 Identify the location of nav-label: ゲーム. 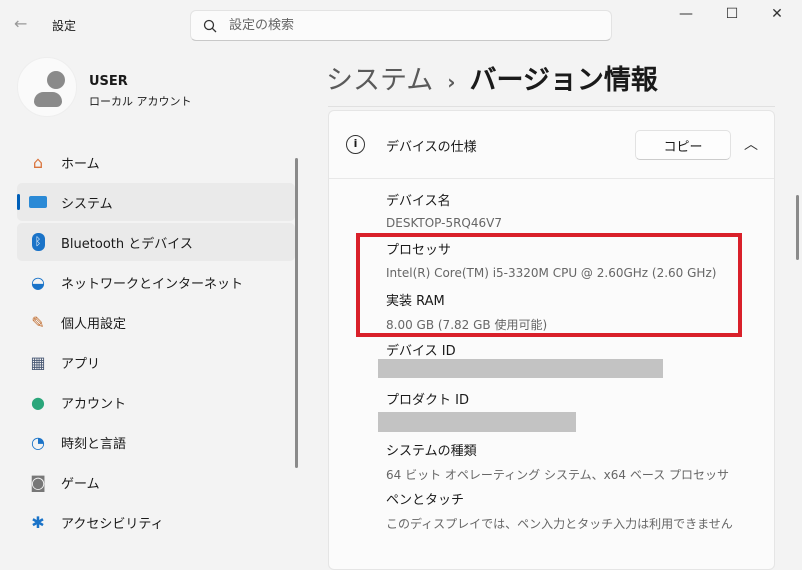
(80, 484).